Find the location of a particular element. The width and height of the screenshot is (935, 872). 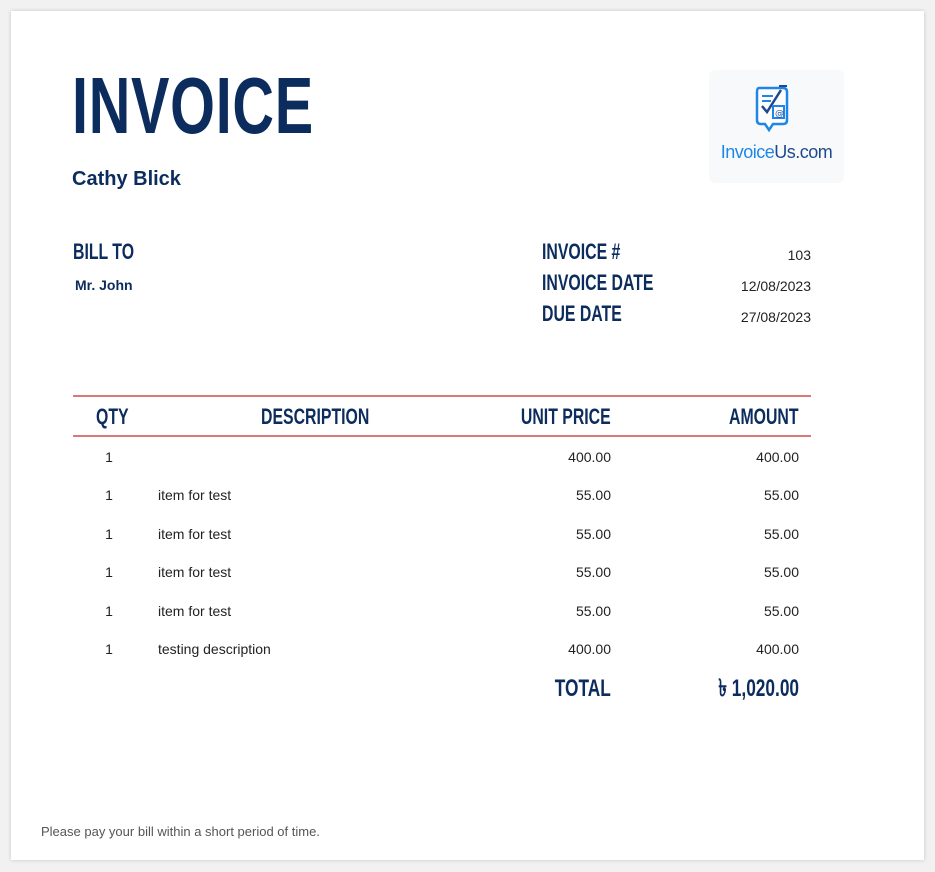

invoice-number-value: 103 is located at coordinates (799, 255).